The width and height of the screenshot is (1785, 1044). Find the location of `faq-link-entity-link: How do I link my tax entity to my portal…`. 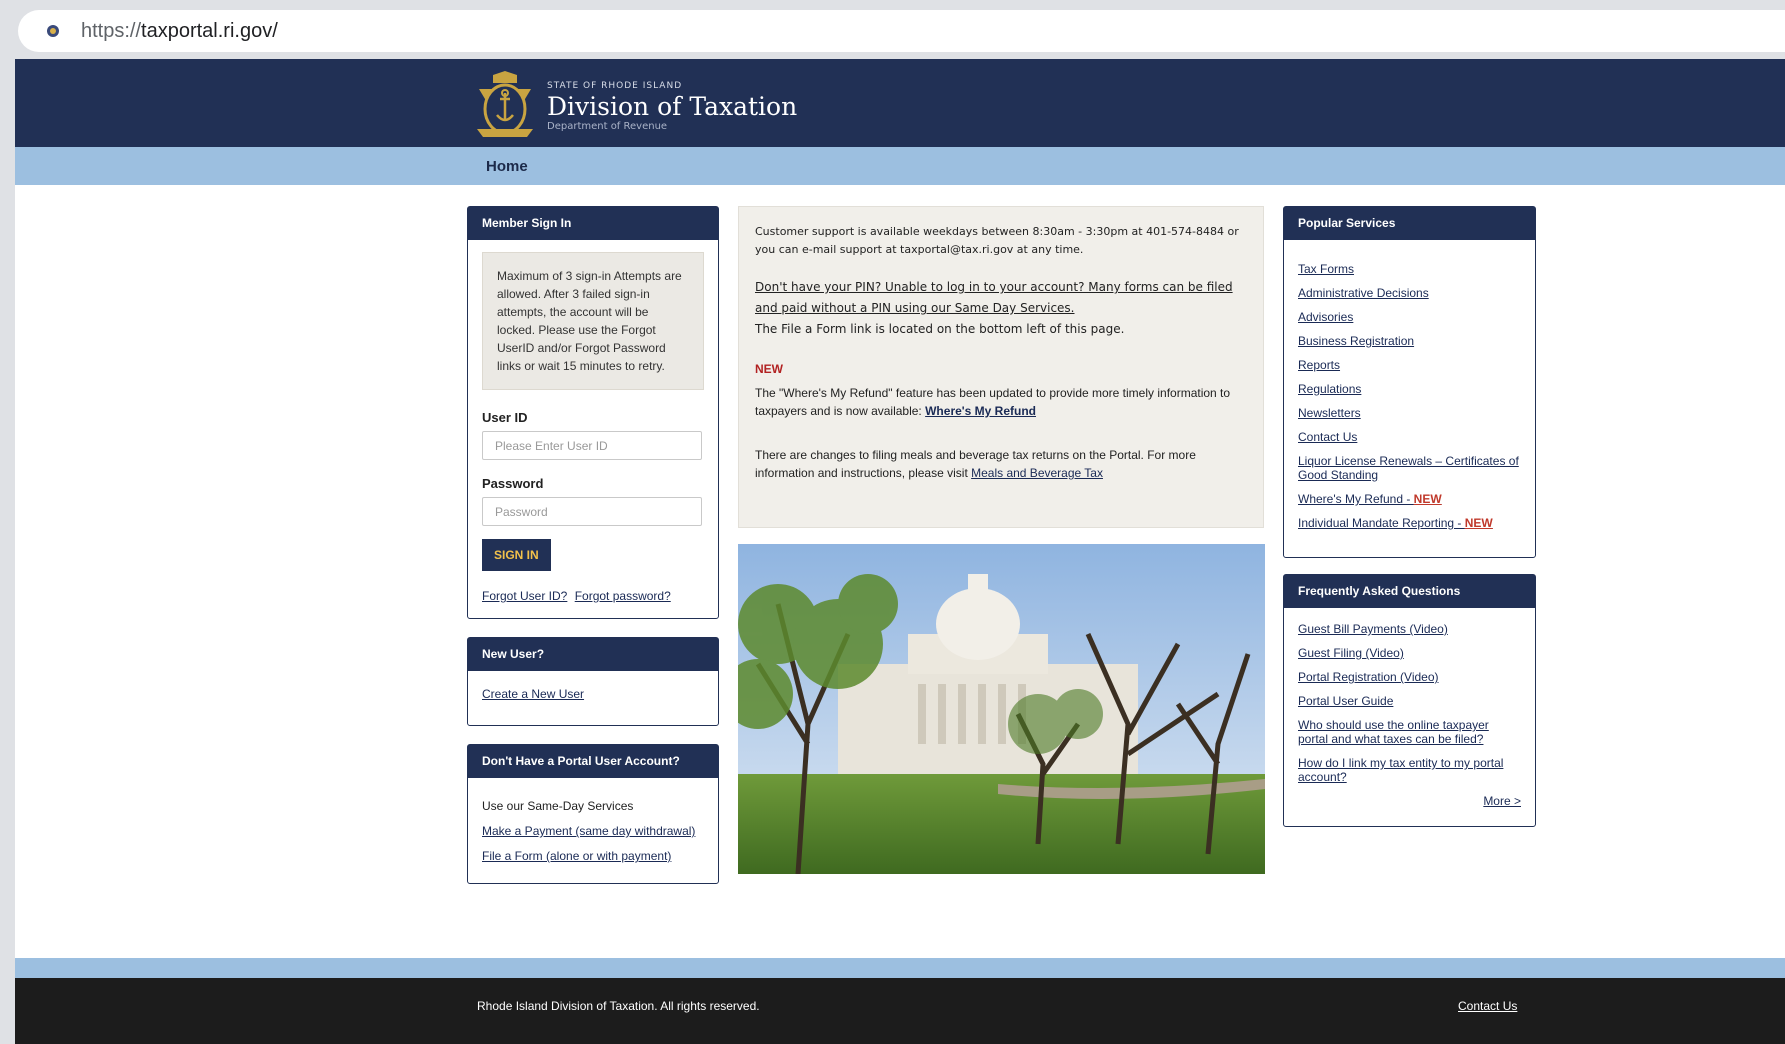

faq-link-entity-link: How do I link my tax entity to my portal… is located at coordinates (1409, 770).